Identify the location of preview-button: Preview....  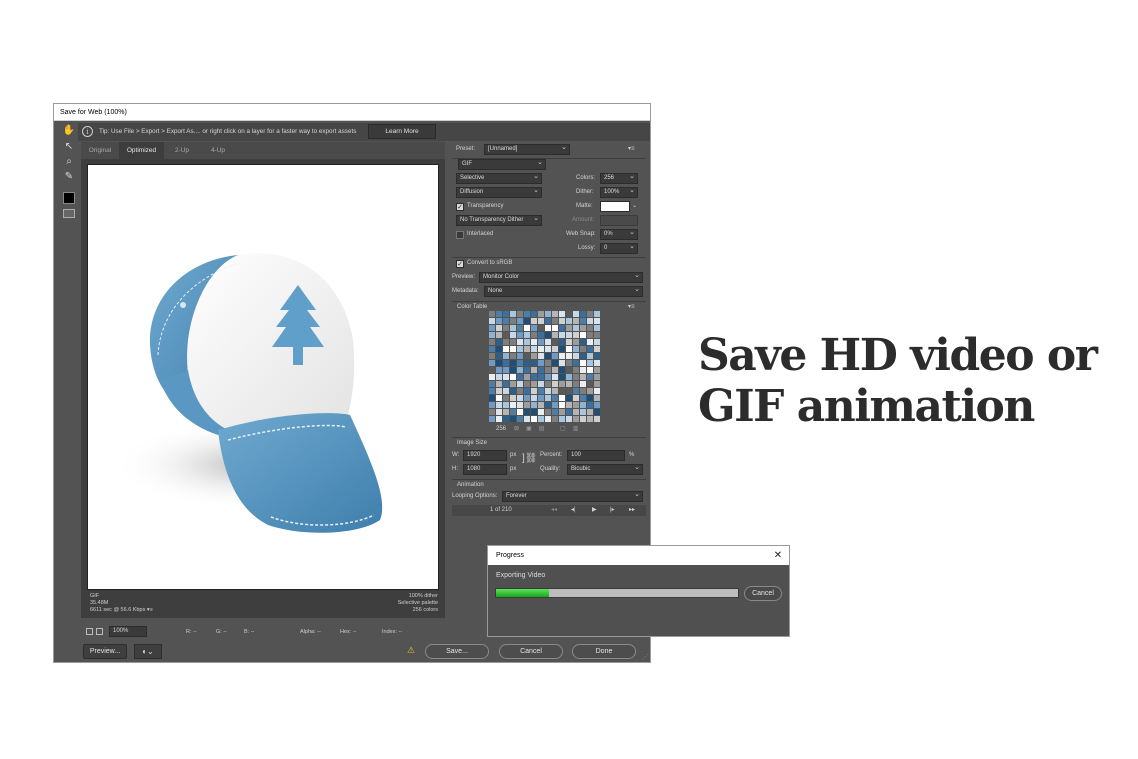
(105, 651).